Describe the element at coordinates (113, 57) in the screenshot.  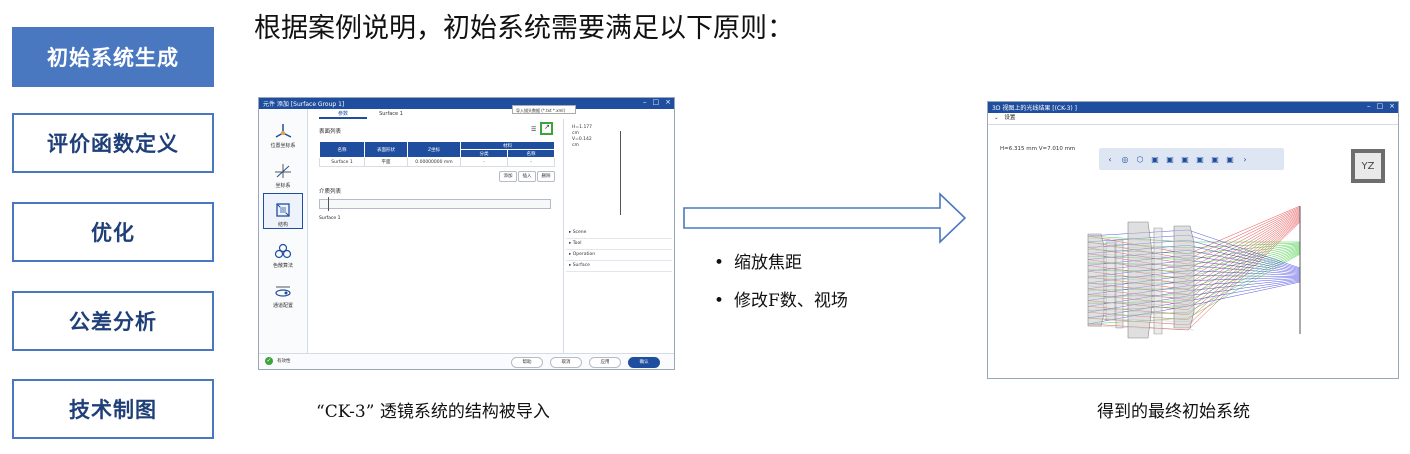
I see `nav-initial-system: 初始系统生成` at that location.